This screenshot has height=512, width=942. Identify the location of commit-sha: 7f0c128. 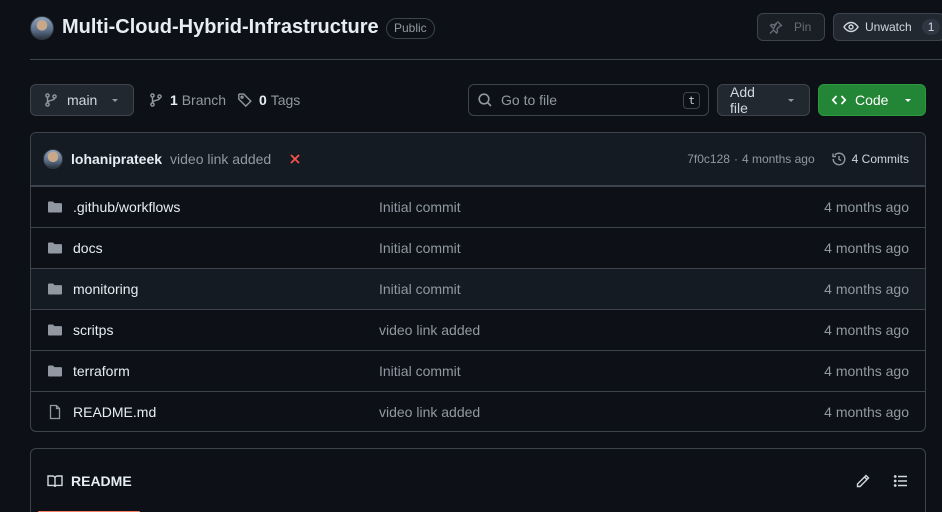
(708, 159).